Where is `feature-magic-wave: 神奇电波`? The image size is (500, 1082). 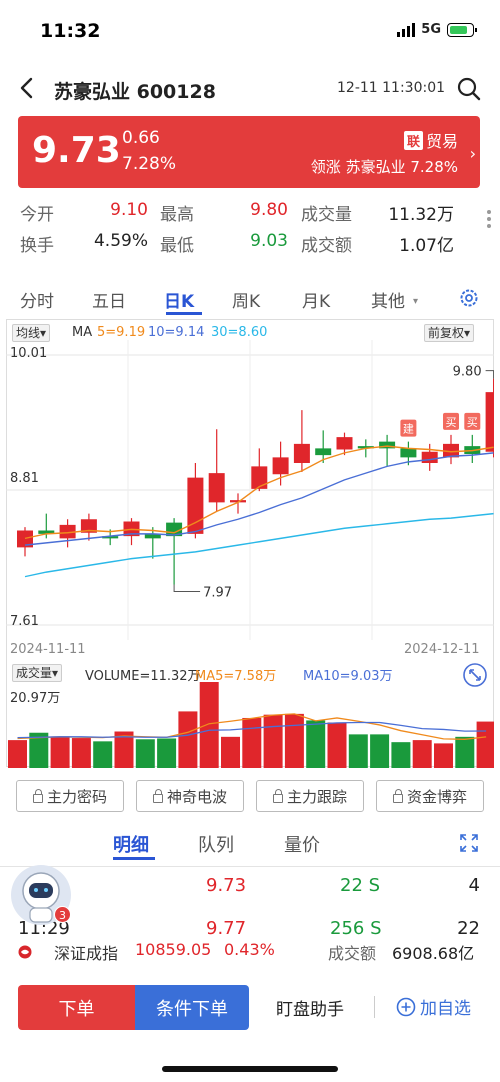 feature-magic-wave: 神奇电波 is located at coordinates (190, 796).